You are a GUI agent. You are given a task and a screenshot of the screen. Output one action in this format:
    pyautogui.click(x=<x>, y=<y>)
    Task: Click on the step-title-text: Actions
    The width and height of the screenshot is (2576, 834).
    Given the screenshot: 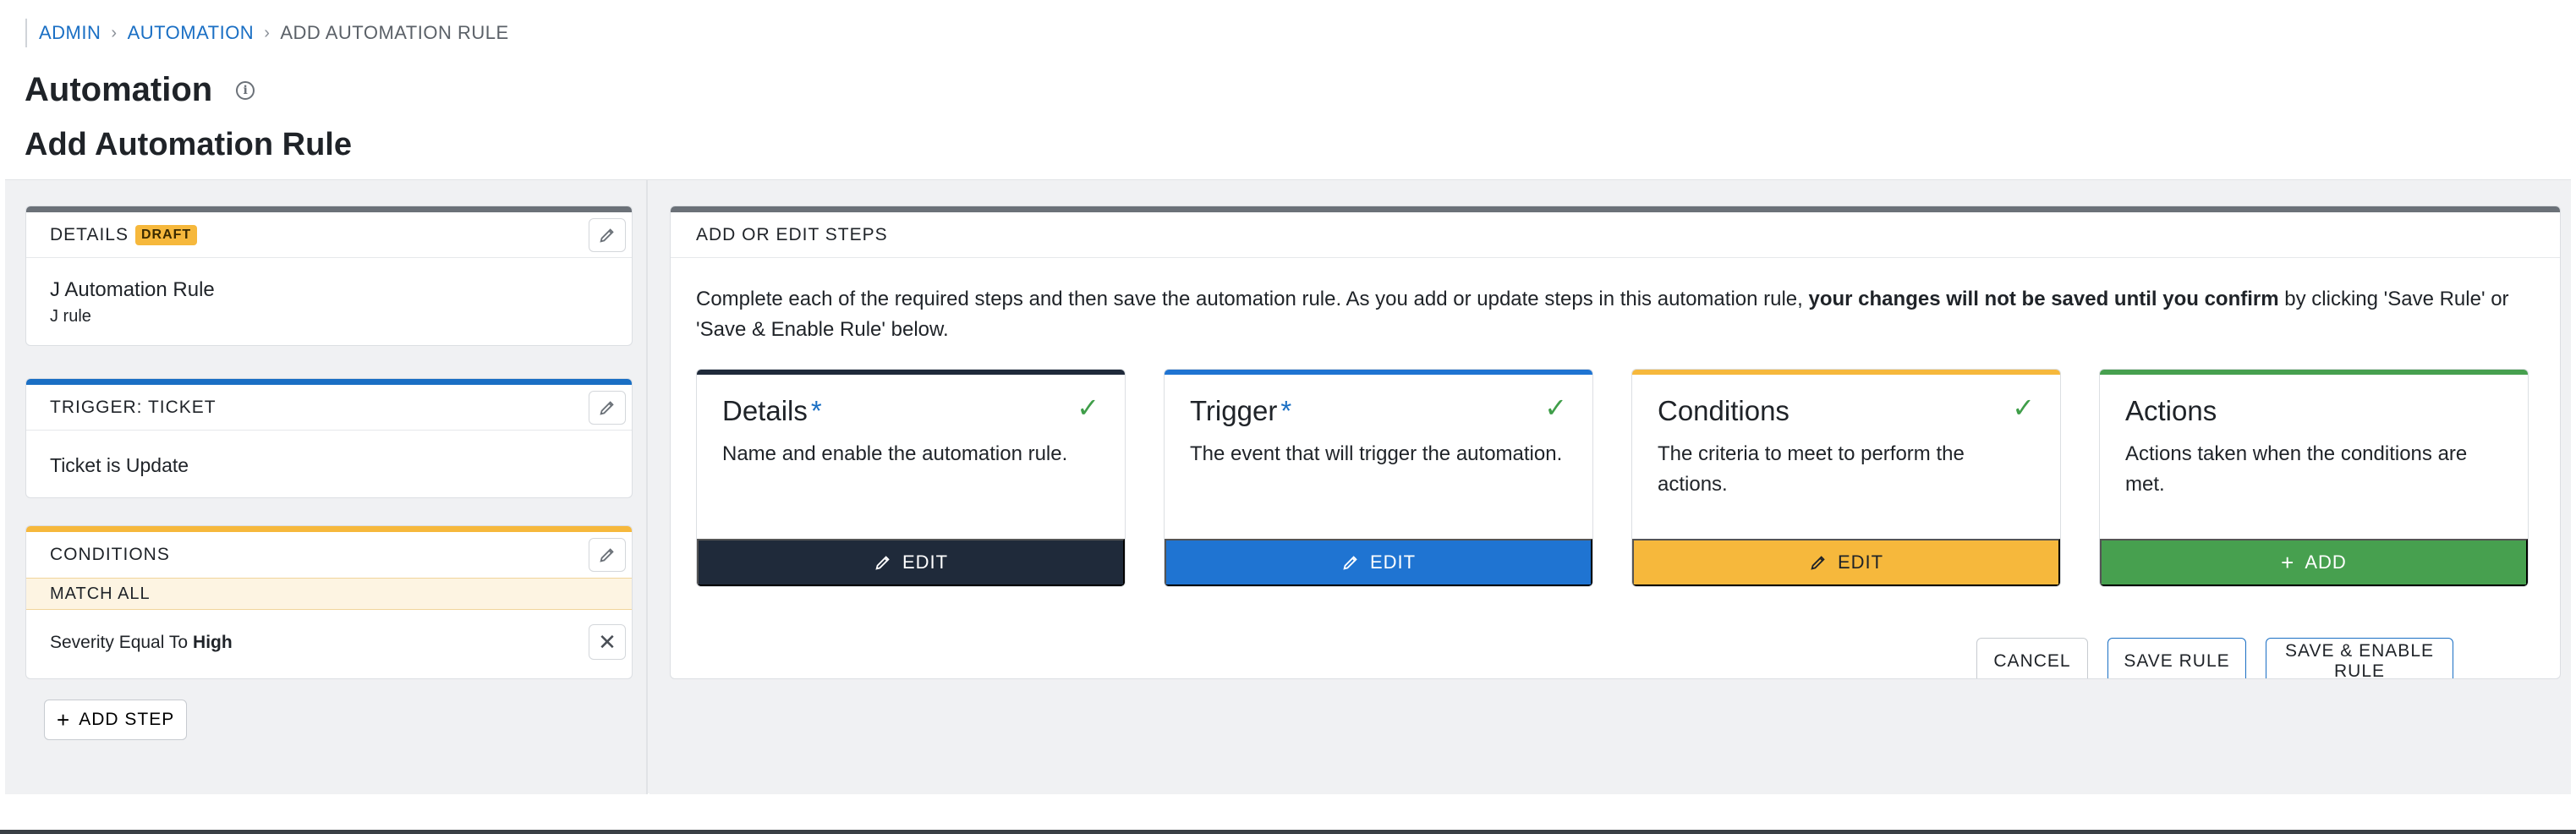 What is the action you would take?
    pyautogui.click(x=2171, y=410)
    